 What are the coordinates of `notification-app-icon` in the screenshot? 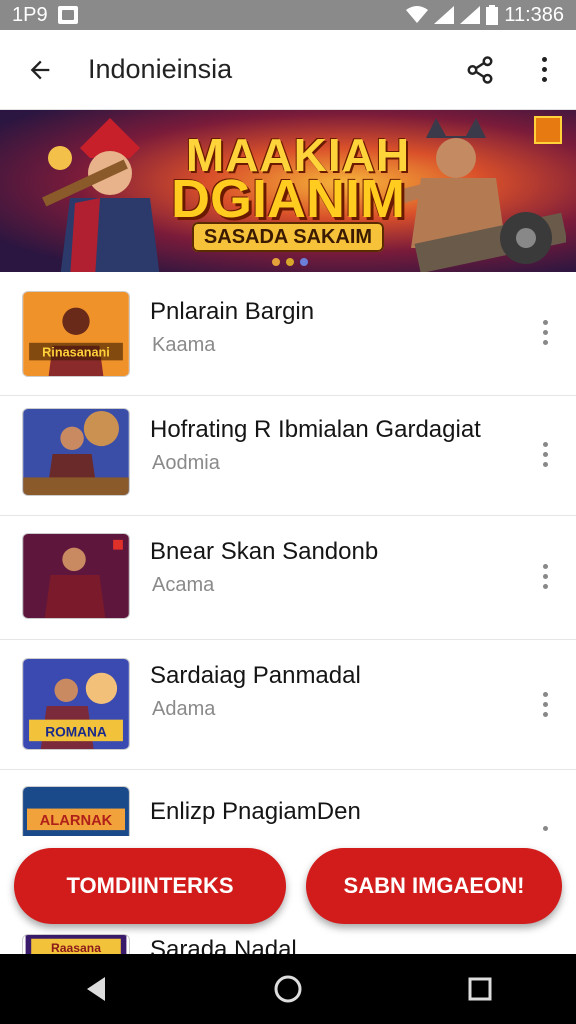 It's located at (67, 15).